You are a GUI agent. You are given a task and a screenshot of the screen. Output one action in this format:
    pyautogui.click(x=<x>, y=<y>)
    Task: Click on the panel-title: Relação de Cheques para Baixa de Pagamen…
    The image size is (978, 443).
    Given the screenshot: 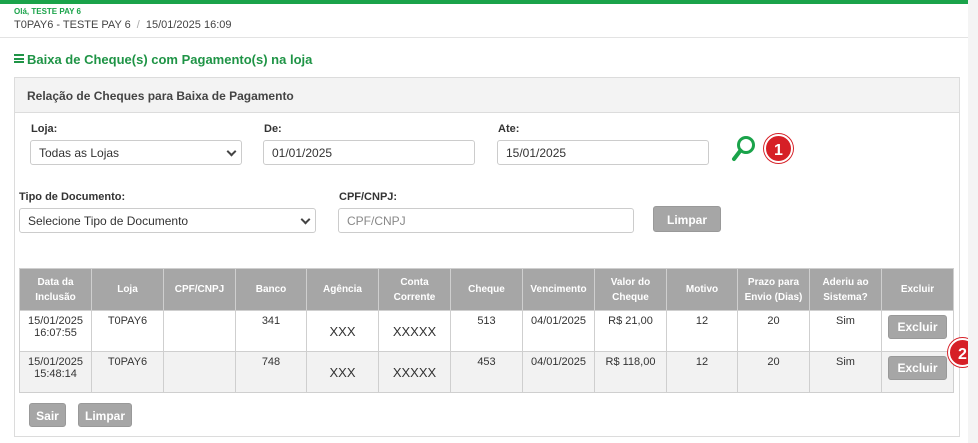 What is the action you would take?
    pyautogui.click(x=487, y=95)
    